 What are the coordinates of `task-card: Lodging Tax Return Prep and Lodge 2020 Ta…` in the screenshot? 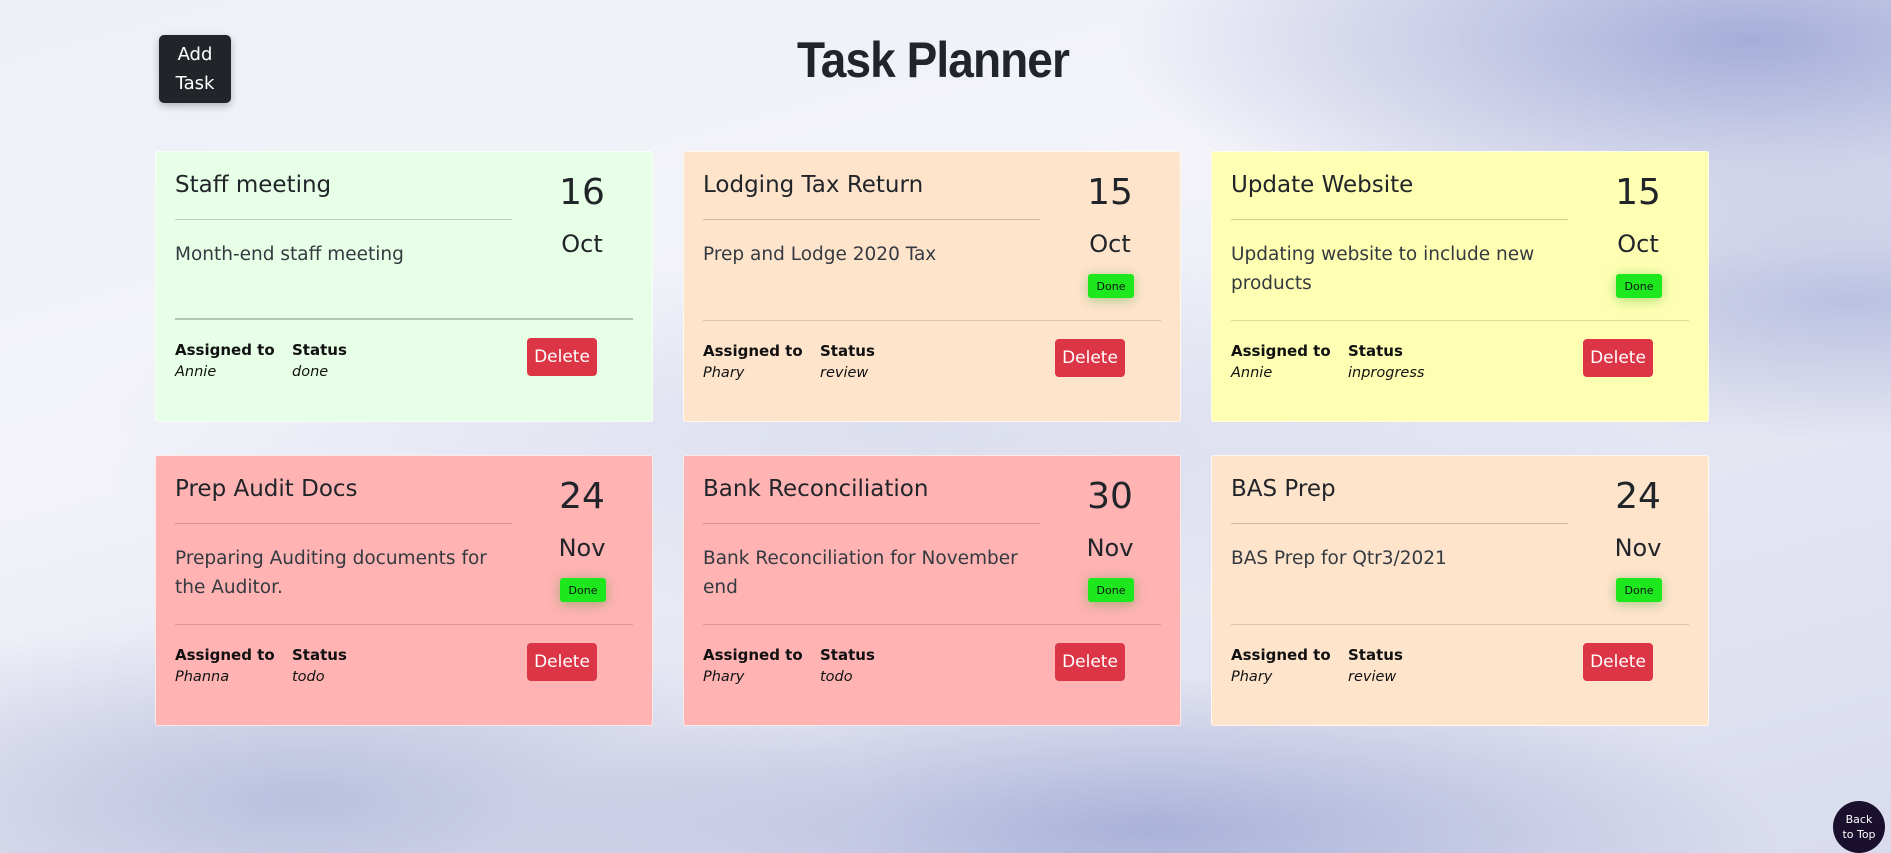 It's located at (932, 286).